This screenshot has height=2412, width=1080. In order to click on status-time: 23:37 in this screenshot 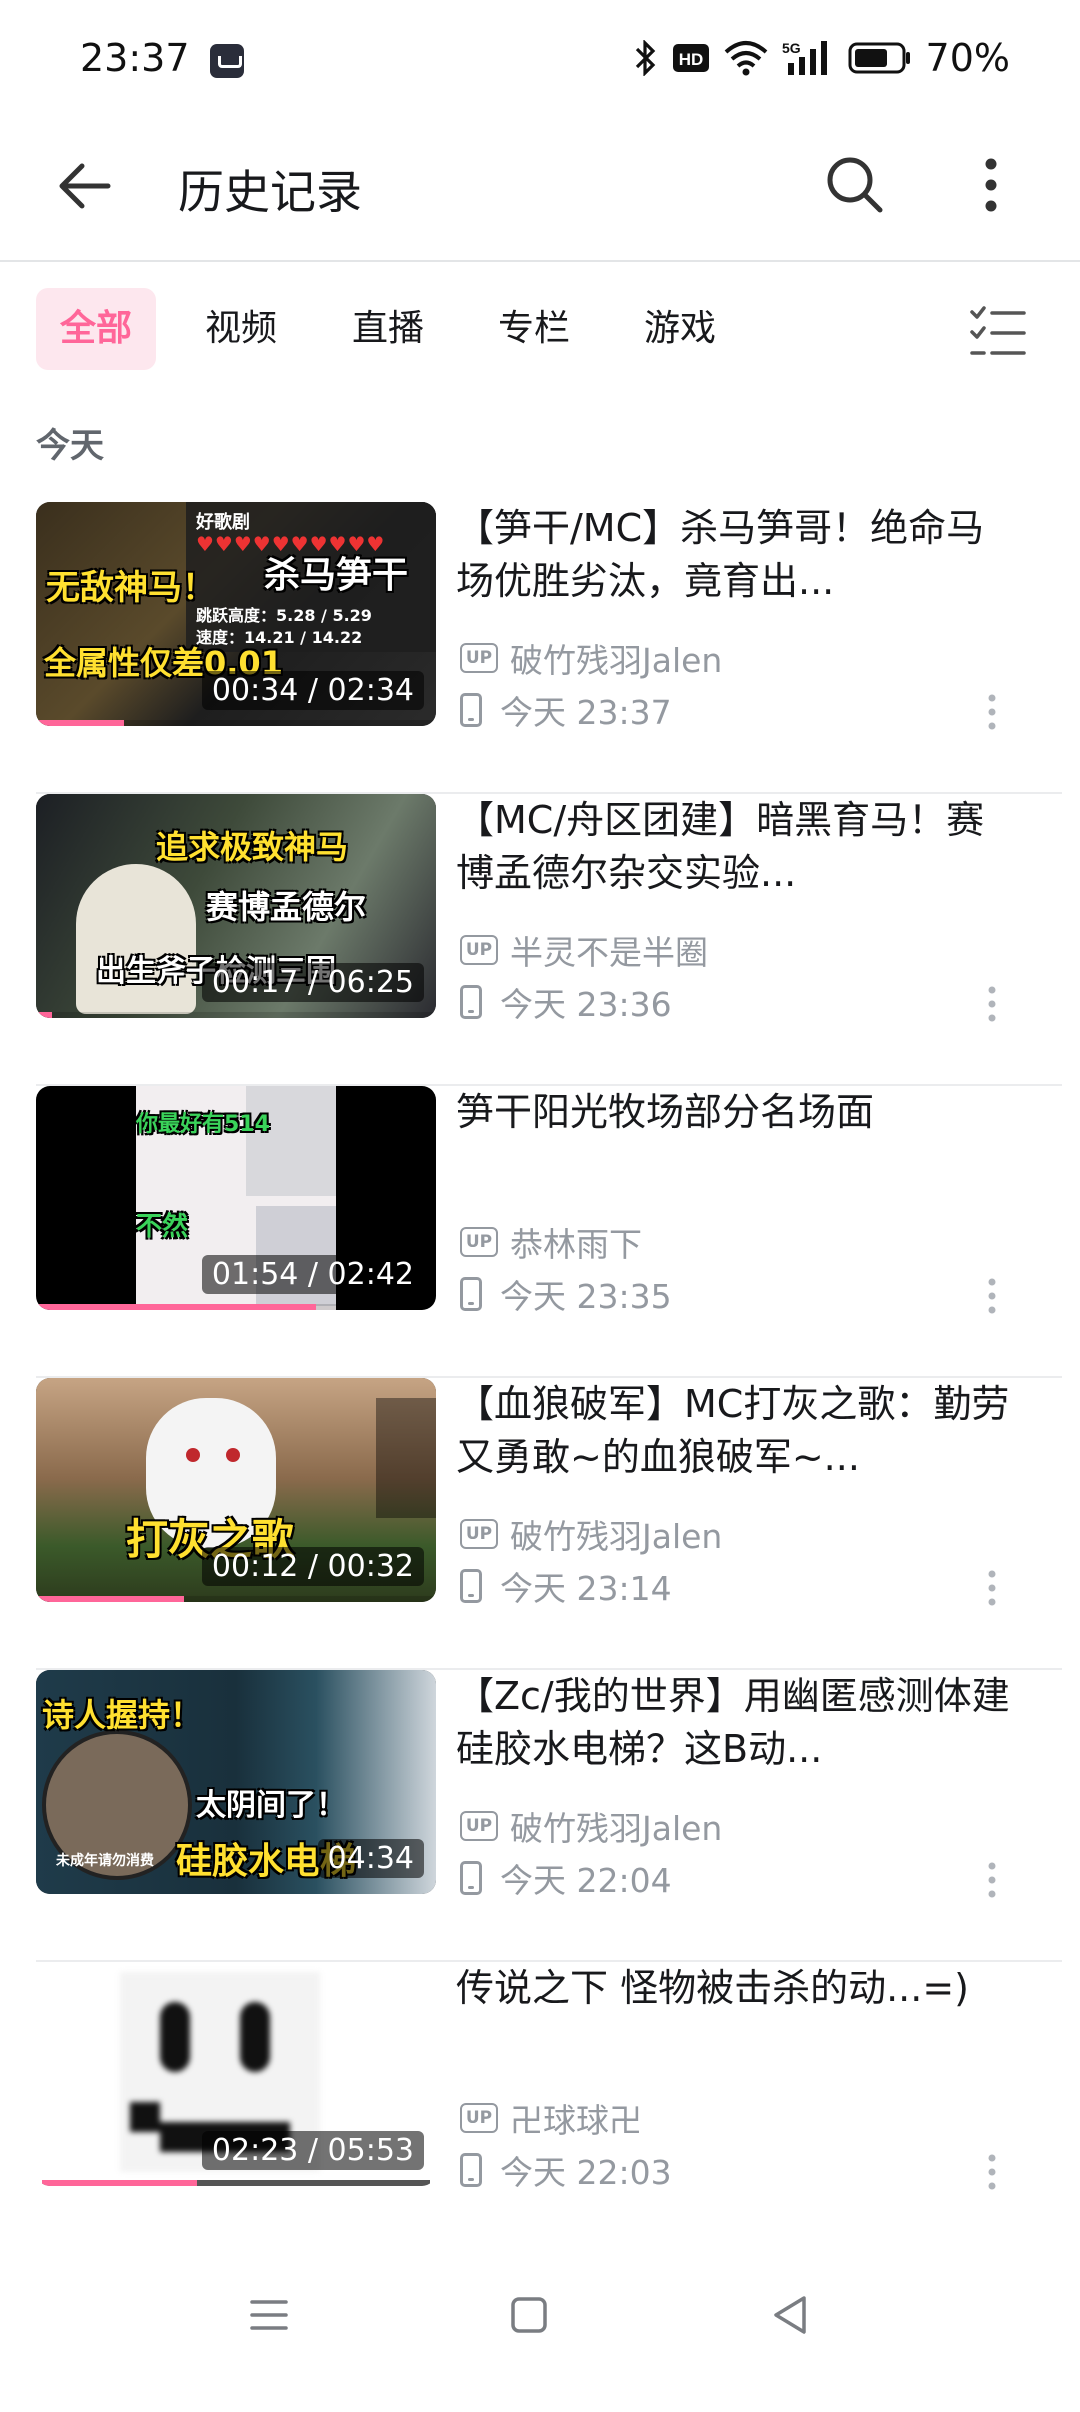, I will do `click(135, 58)`.